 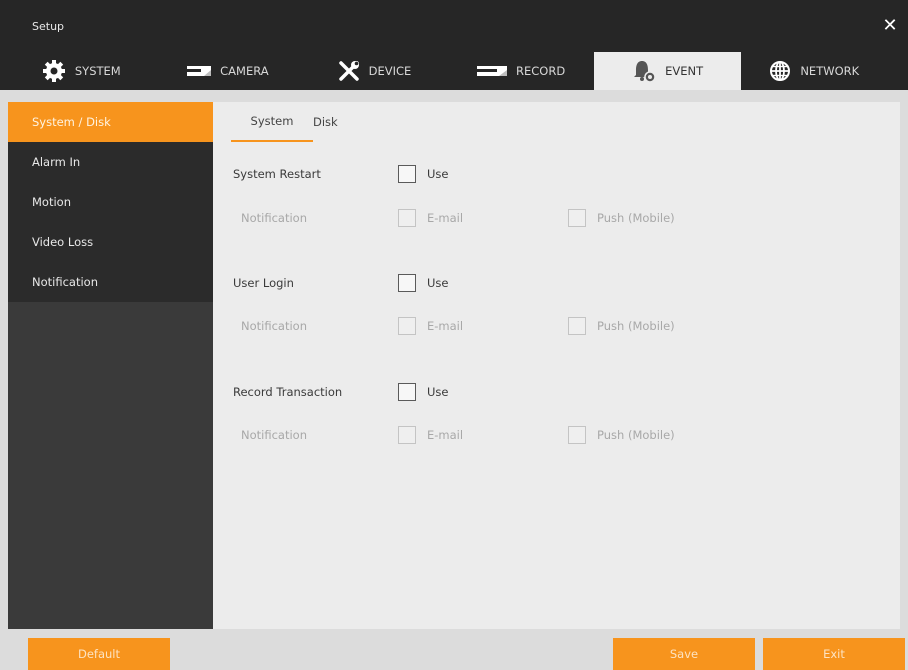 I want to click on user-login-push-label: Push (Mobile), so click(x=636, y=326).